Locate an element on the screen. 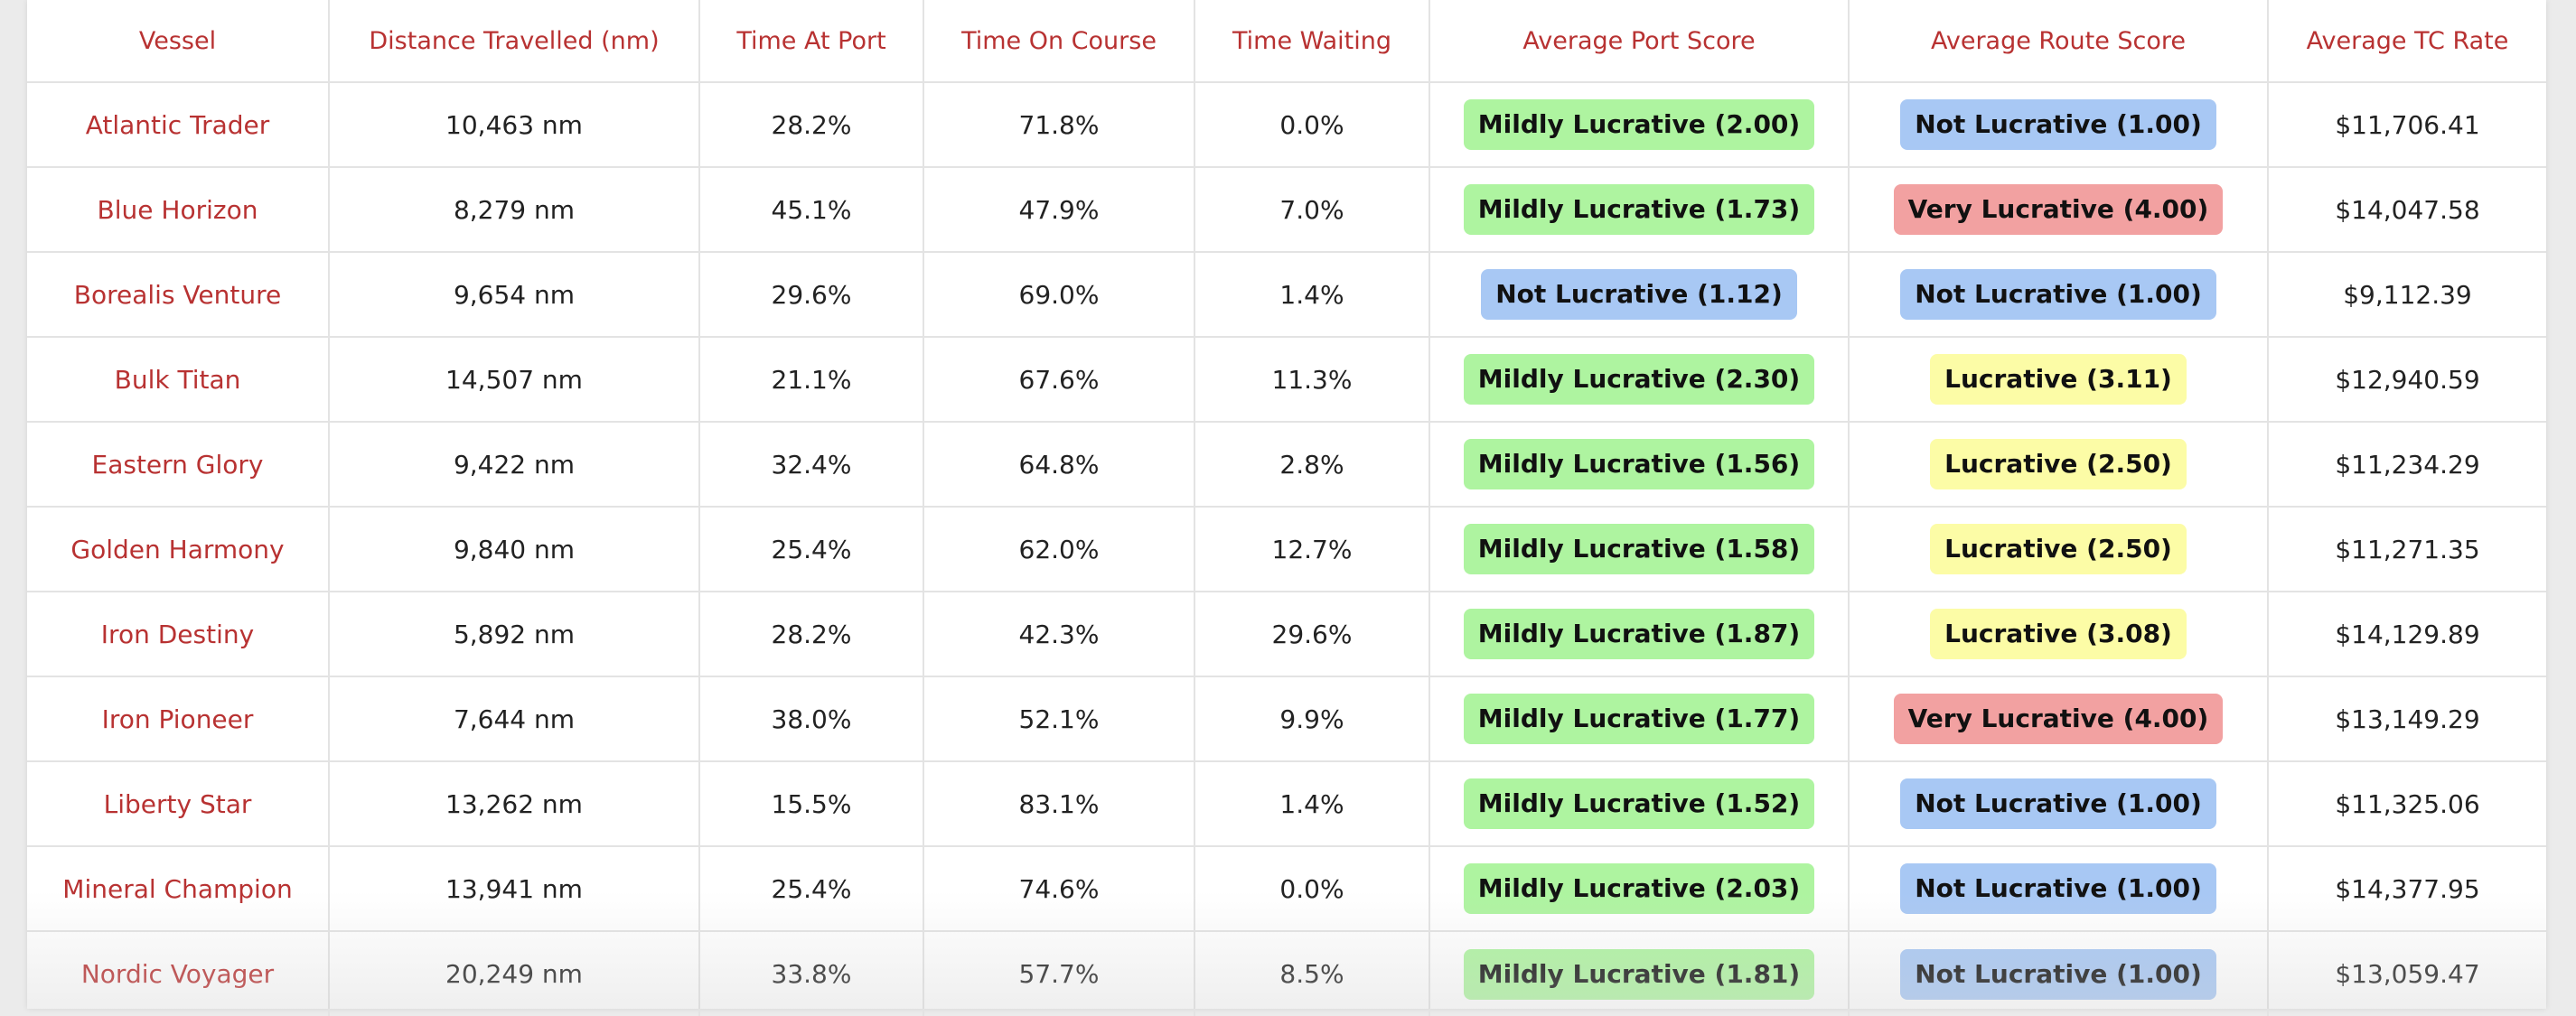 This screenshot has width=2576, height=1016. port-score-cell: Not Lucrative (1.12) is located at coordinates (1639, 294).